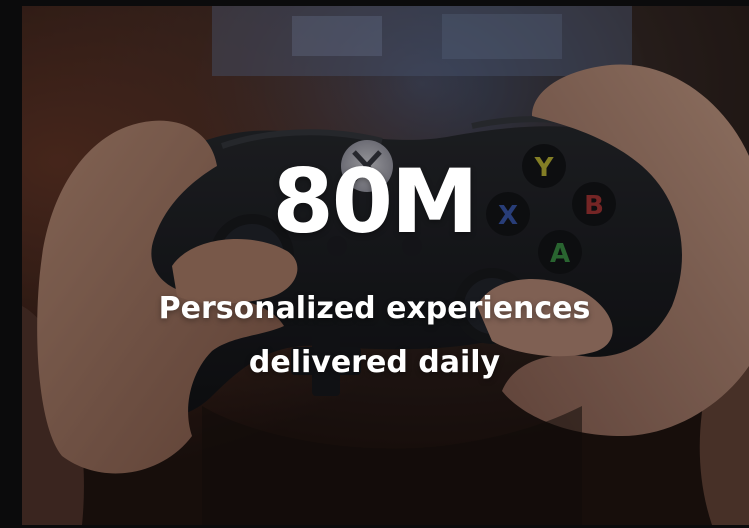 This screenshot has width=749, height=528. What do you see at coordinates (374, 362) in the screenshot?
I see `stat-description-line-2: delivered daily` at bounding box center [374, 362].